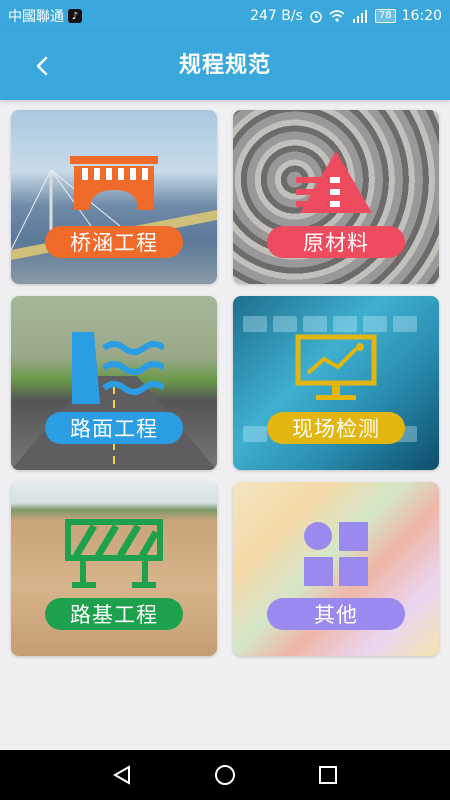  Describe the element at coordinates (75, 16) in the screenshot. I see `tiktok-icon: ♪` at that location.